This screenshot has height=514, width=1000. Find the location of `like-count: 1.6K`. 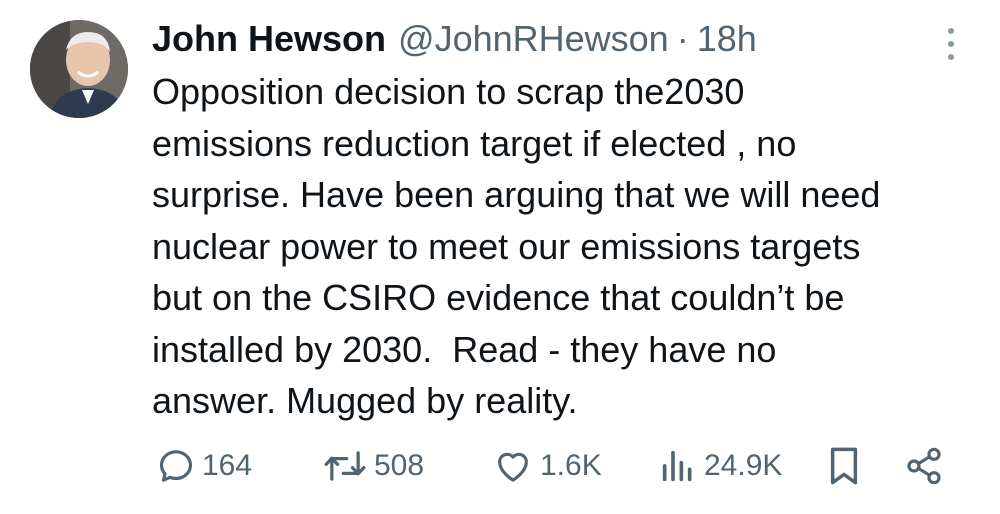

like-count: 1.6K is located at coordinates (571, 465).